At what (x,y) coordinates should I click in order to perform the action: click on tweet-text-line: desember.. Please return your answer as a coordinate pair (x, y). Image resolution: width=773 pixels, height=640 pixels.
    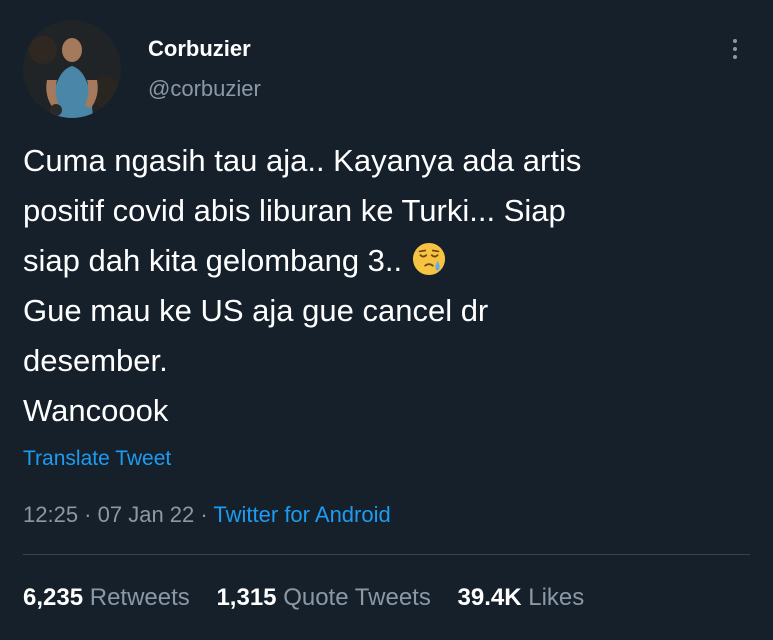
    Looking at the image, I should click on (95, 360).